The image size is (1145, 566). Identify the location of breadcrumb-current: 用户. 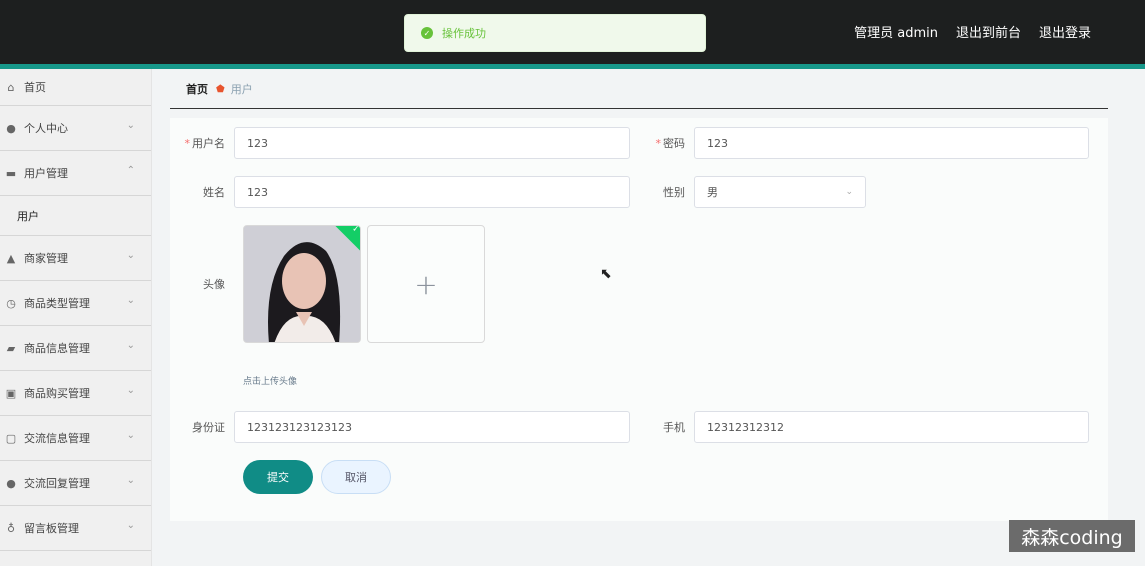
(241, 89).